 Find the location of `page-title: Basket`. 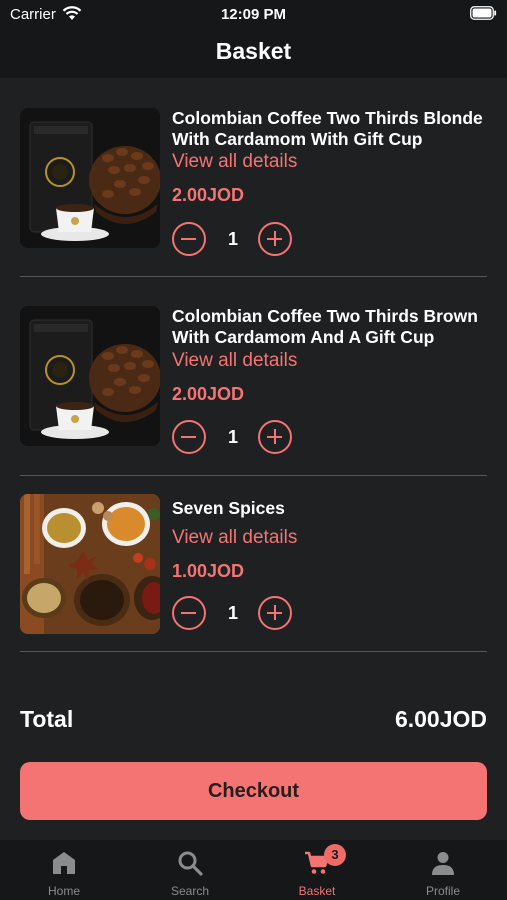

page-title: Basket is located at coordinates (253, 51).